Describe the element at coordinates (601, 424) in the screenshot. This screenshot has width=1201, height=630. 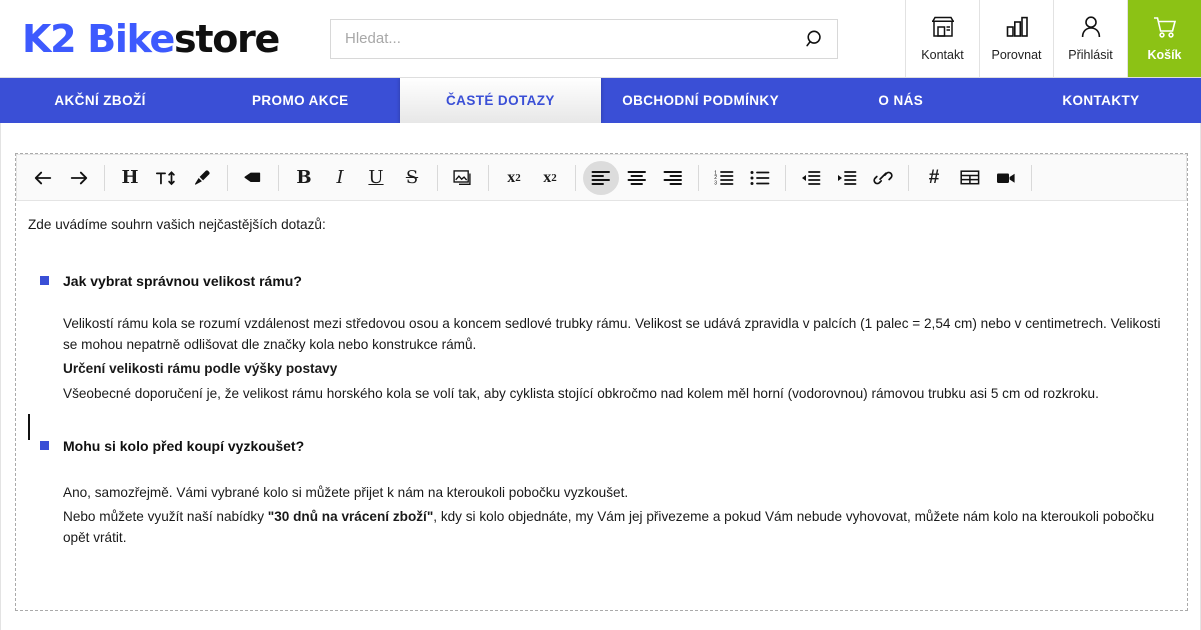
I see `caret-line` at that location.